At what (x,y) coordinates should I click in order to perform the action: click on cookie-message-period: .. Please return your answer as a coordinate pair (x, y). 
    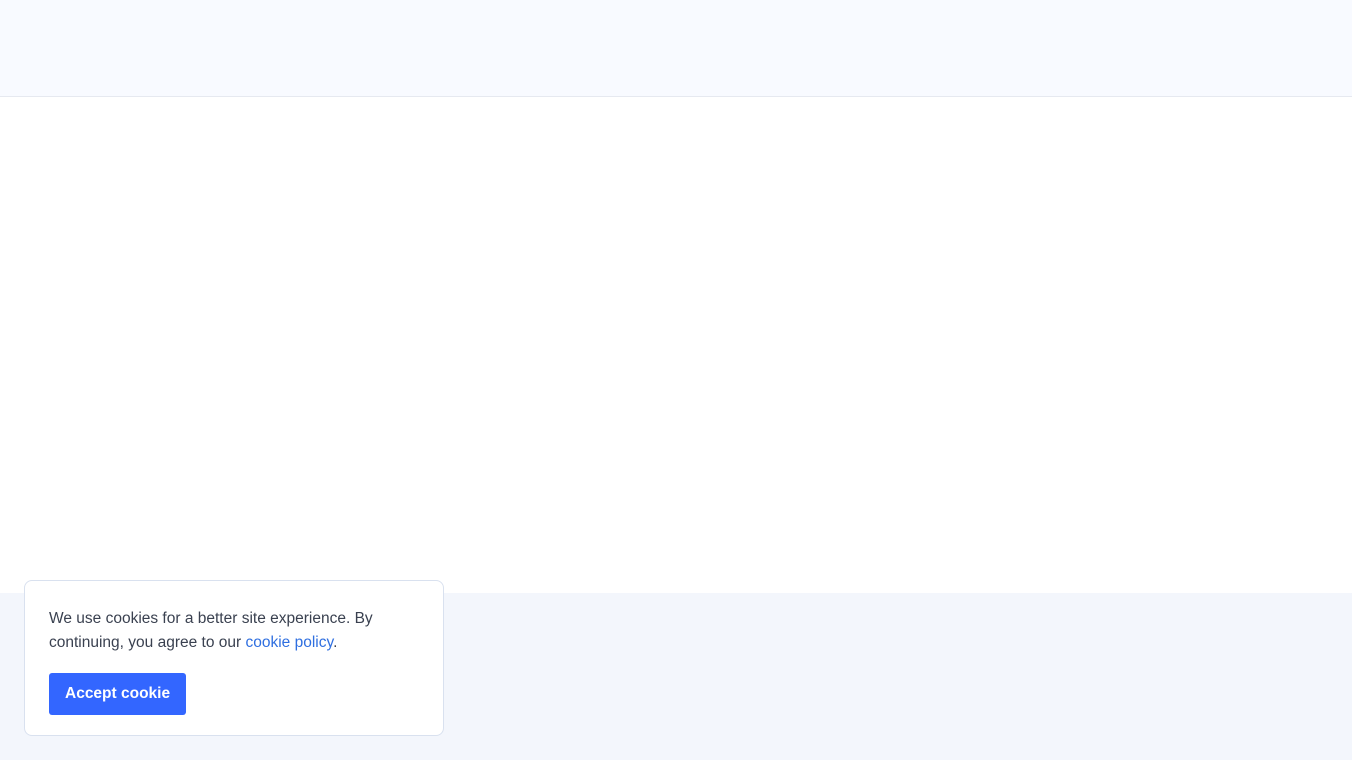
    Looking at the image, I should click on (335, 642).